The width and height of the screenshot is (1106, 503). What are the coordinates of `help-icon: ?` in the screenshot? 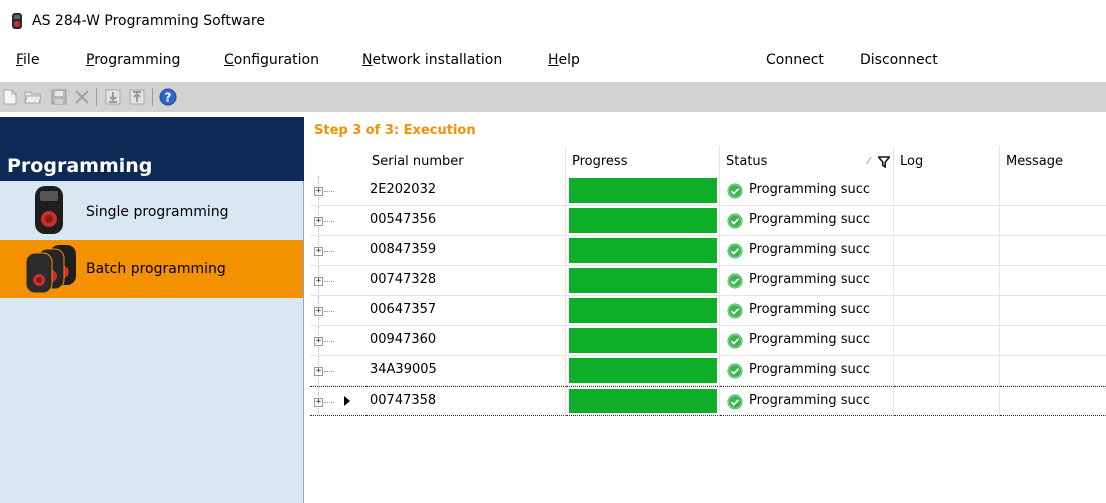 It's located at (168, 97).